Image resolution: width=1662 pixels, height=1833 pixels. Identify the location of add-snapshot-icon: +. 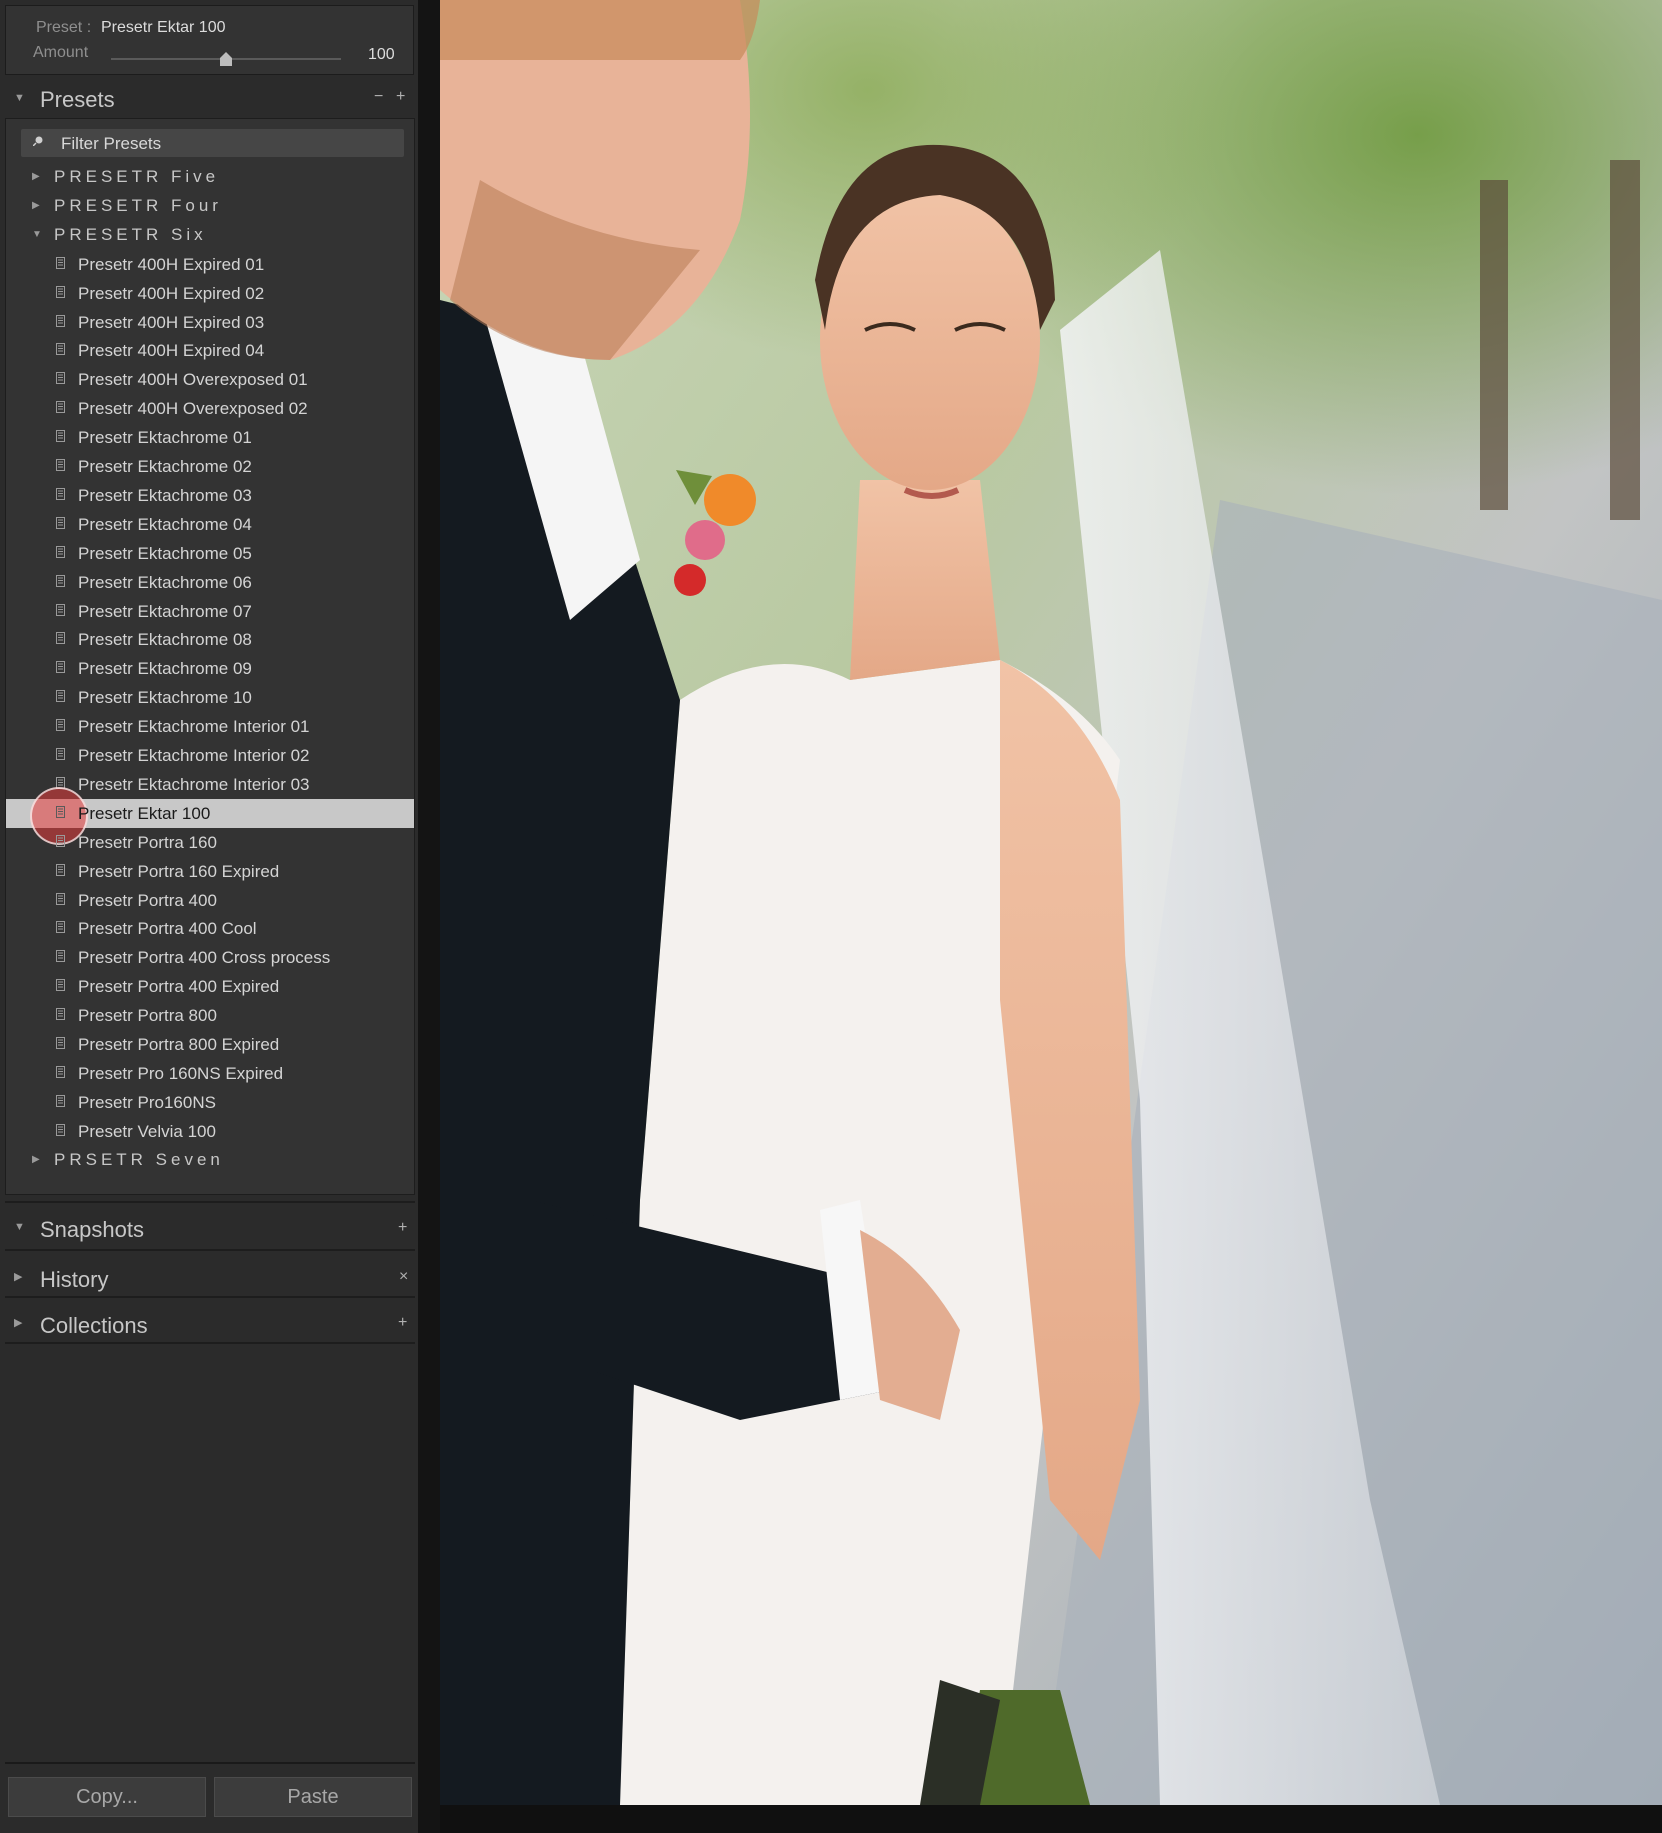
(402, 1228).